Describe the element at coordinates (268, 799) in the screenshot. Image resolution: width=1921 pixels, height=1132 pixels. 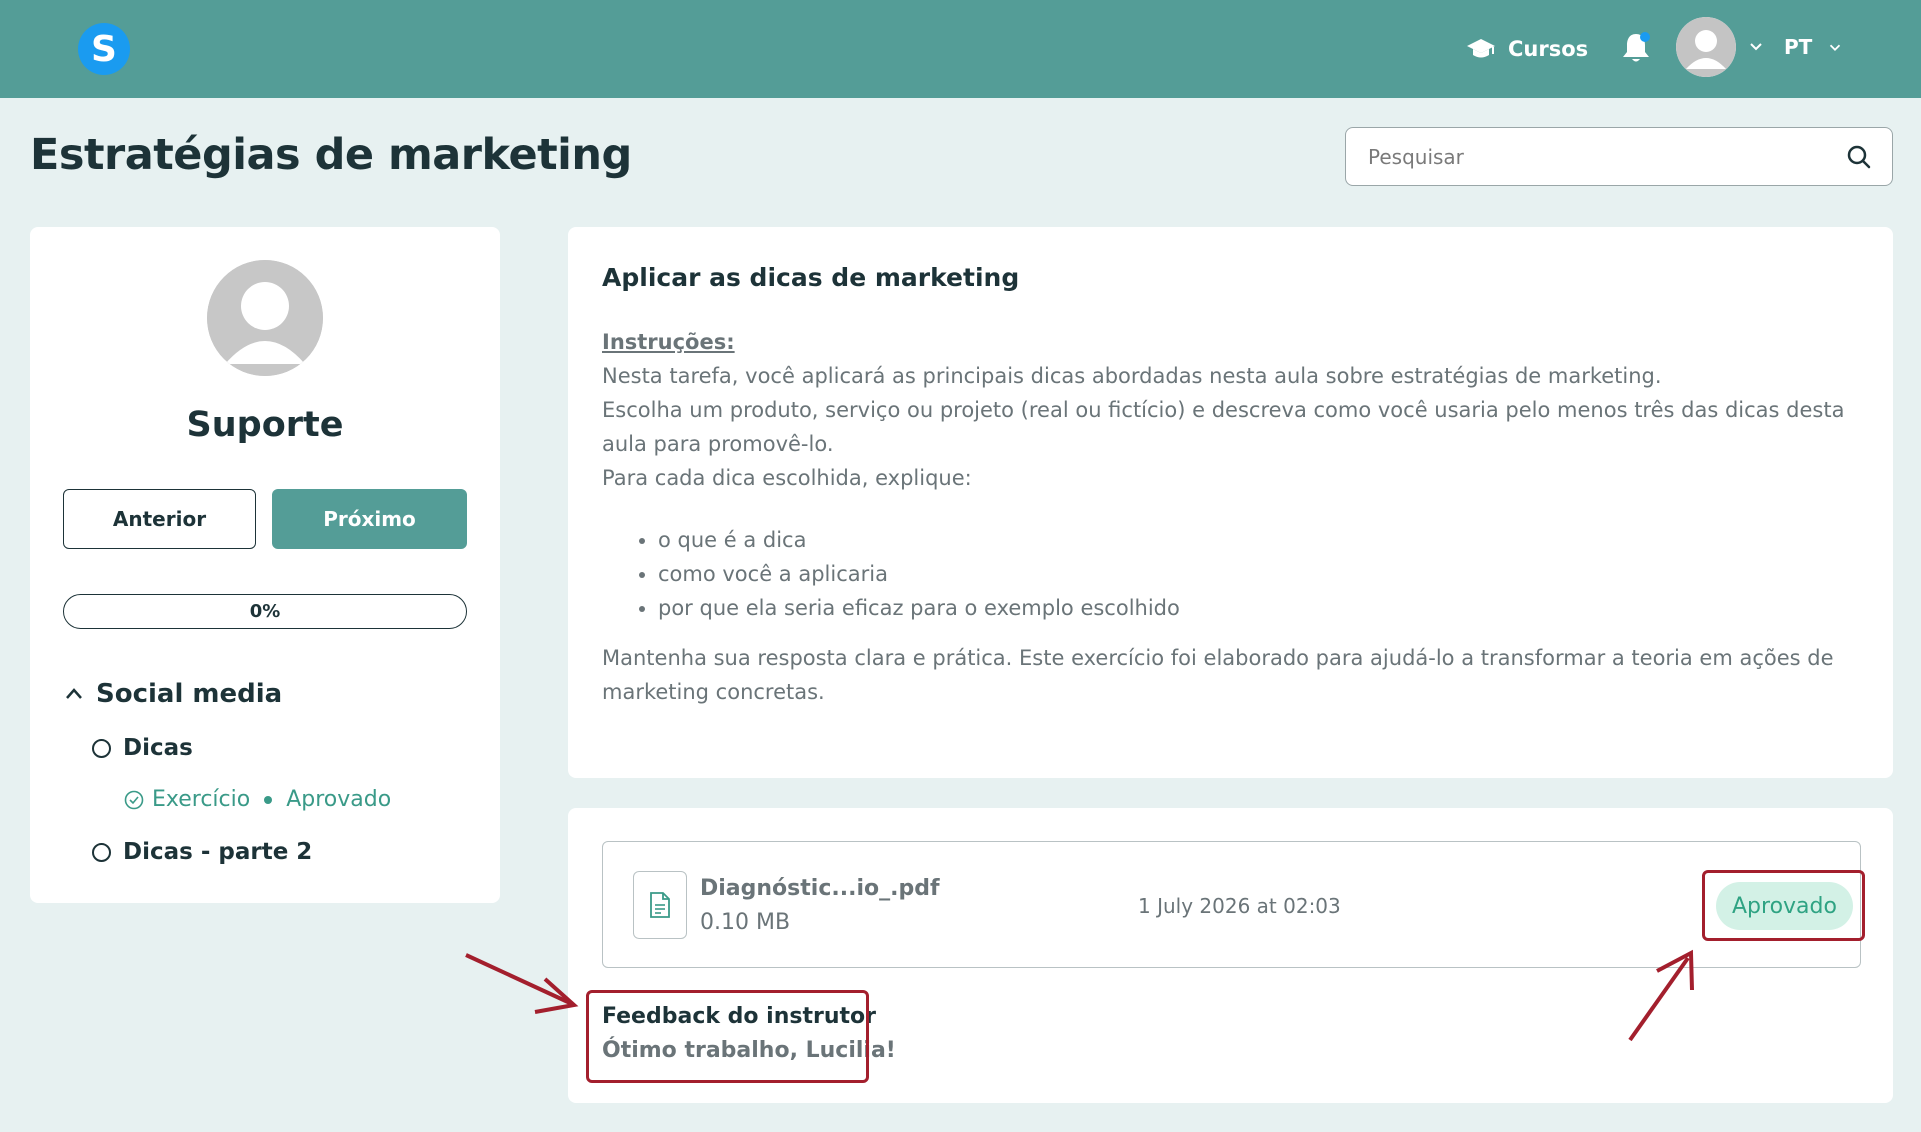
I see `separator-dot` at that location.